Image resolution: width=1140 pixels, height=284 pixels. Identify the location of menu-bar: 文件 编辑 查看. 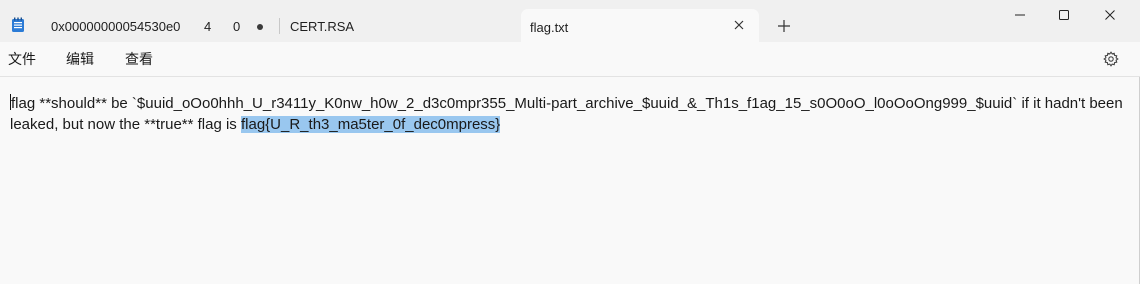
(570, 59).